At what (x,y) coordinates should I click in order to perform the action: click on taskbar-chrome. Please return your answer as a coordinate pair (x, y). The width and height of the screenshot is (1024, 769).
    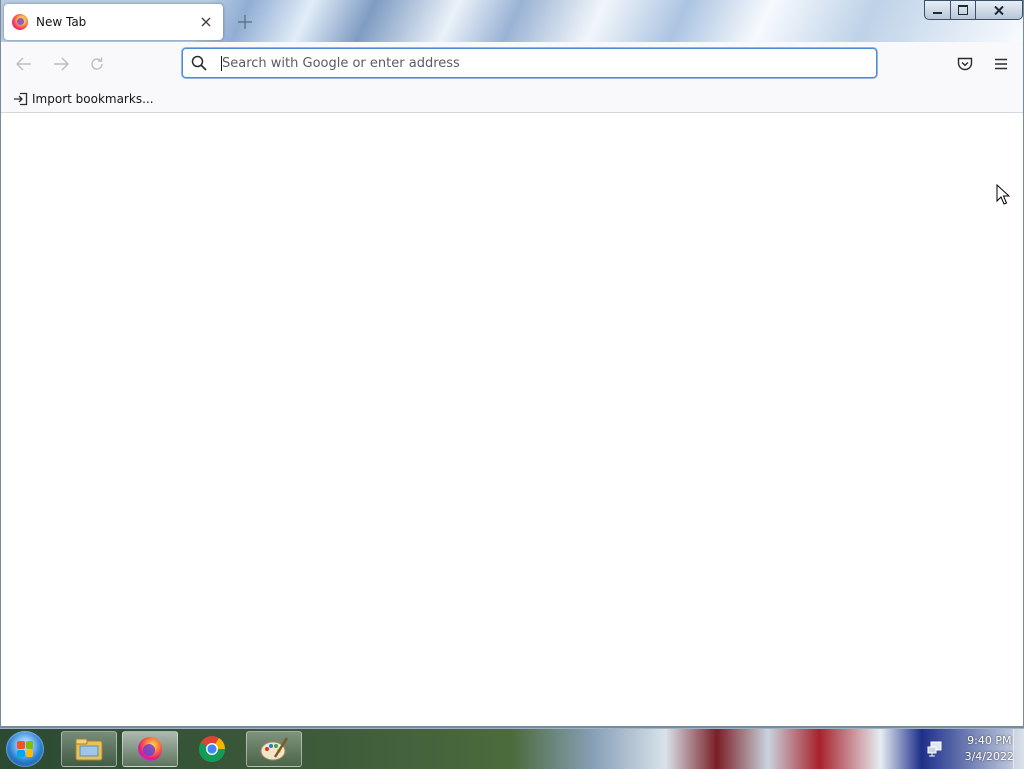
    Looking at the image, I should click on (212, 749).